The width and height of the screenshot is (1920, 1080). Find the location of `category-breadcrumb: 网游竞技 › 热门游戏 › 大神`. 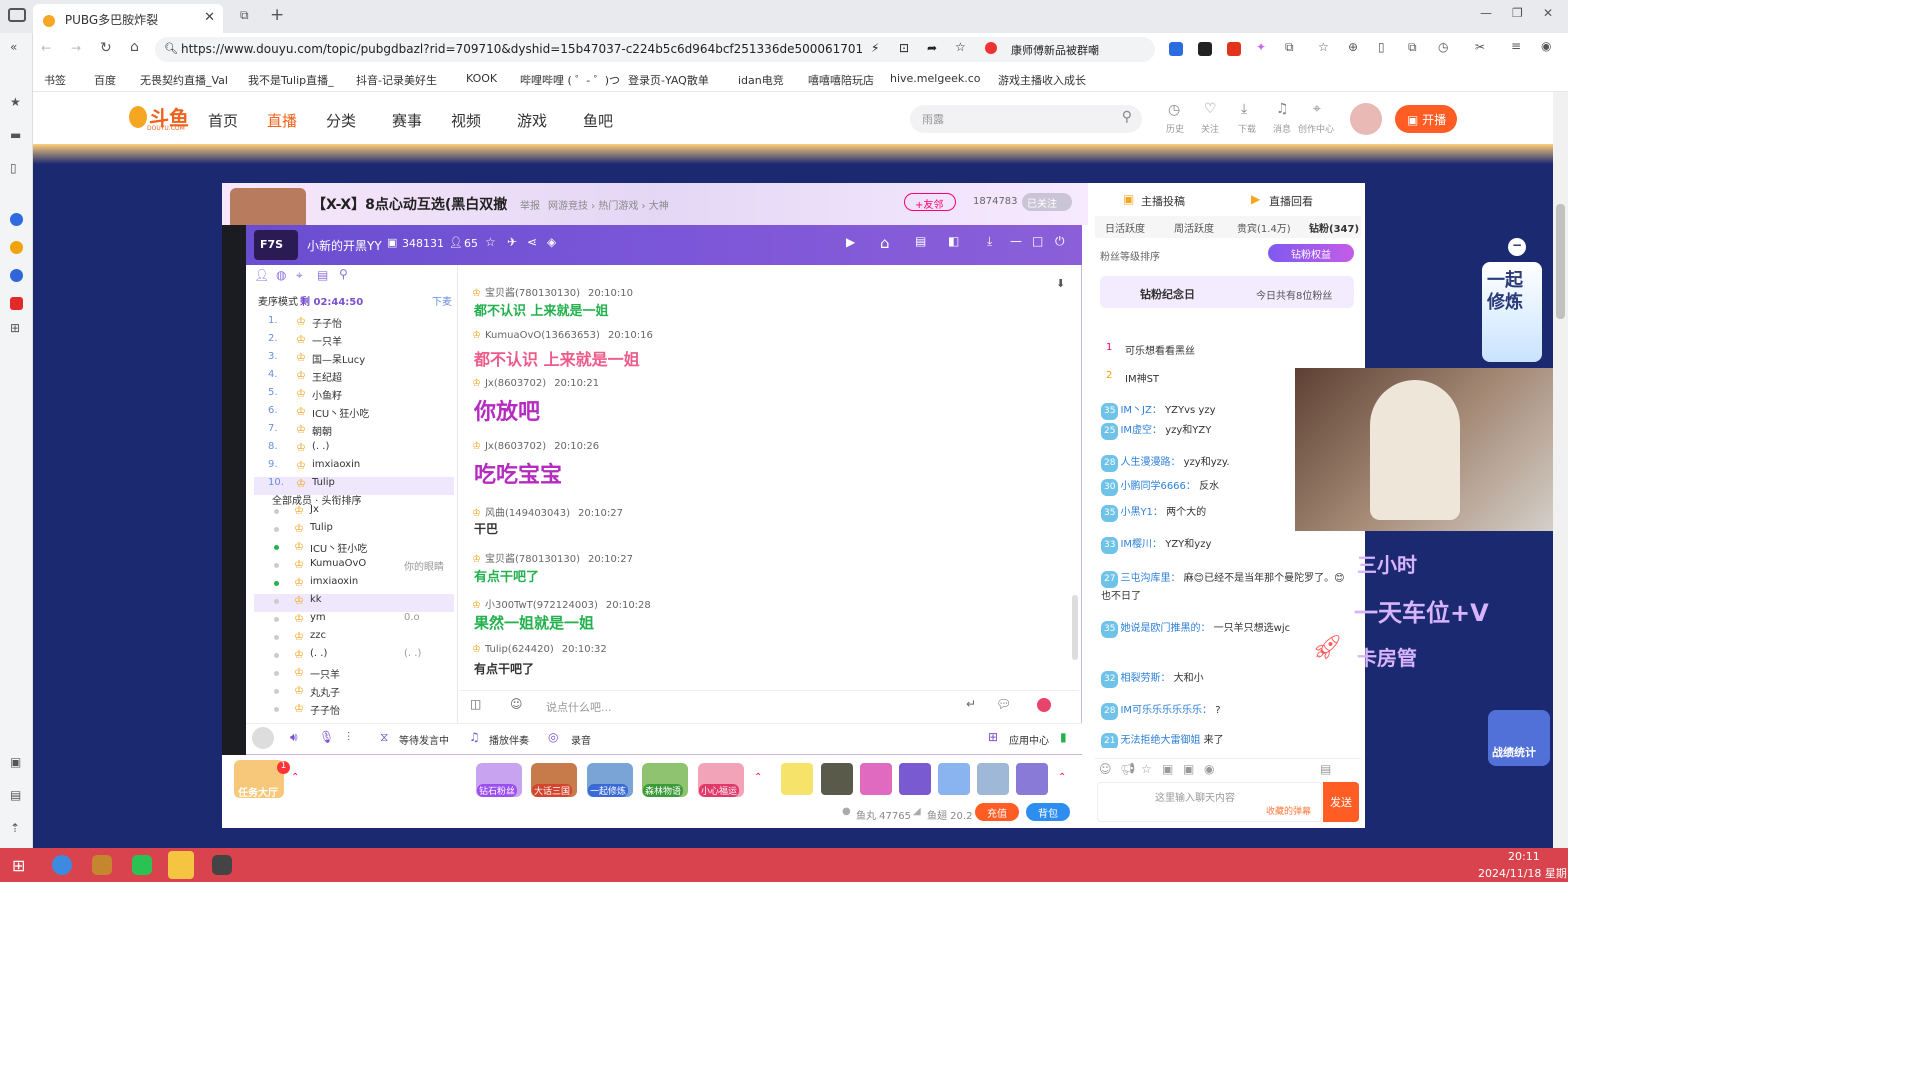

category-breadcrumb: 网游竞技 › 热门游戏 › 大神 is located at coordinates (608, 204).